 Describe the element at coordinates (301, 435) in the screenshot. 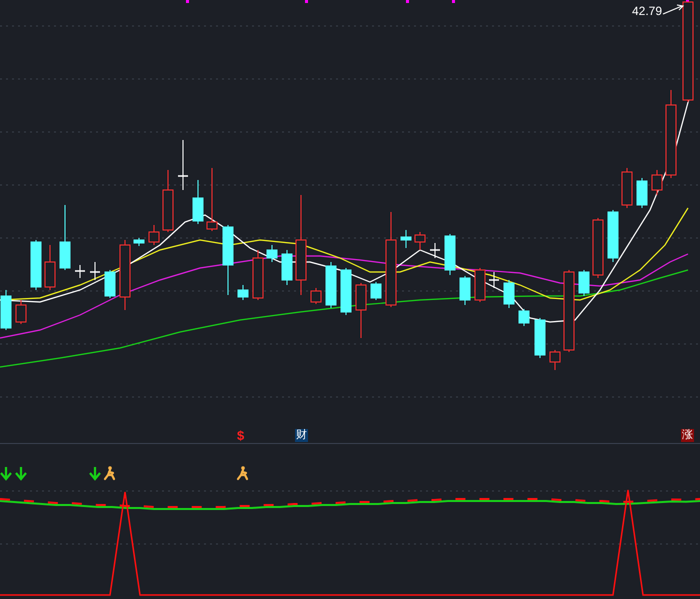

I see `finance-marker: 财` at that location.